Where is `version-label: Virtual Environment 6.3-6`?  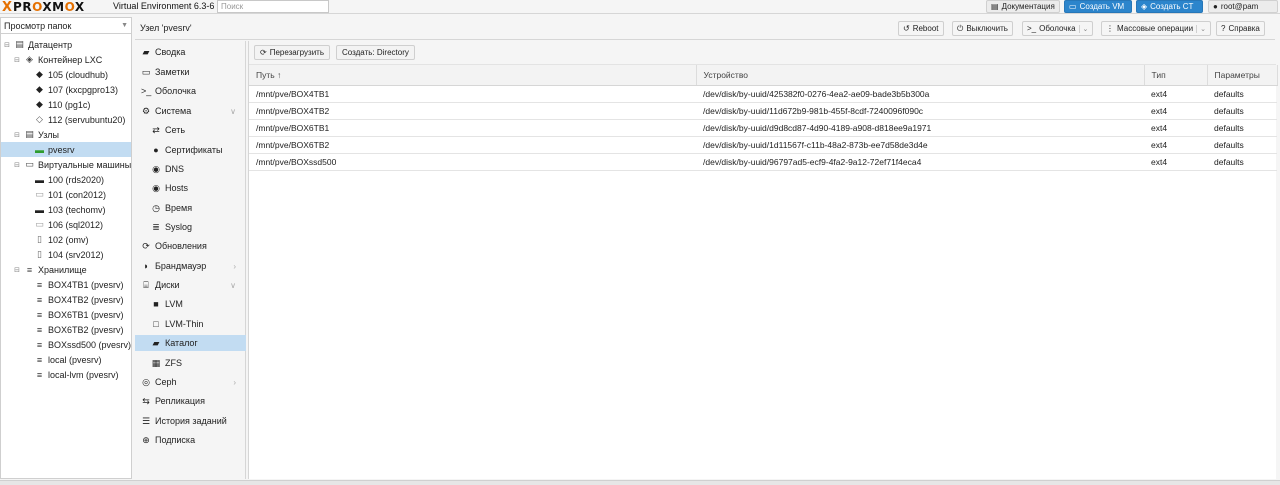
version-label: Virtual Environment 6.3-6 is located at coordinates (164, 6).